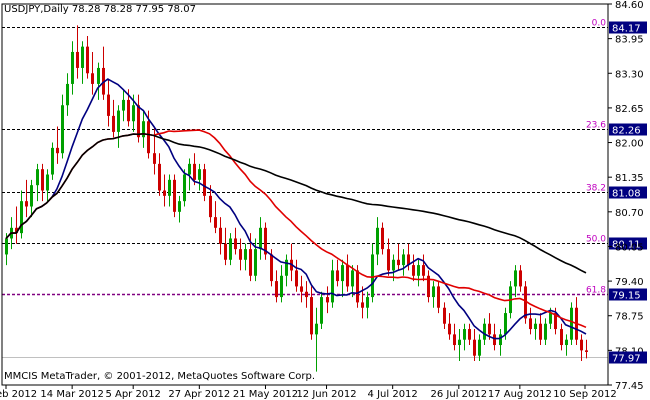  I want to click on x-tick-label: 5 Apr 2012, so click(132, 394).